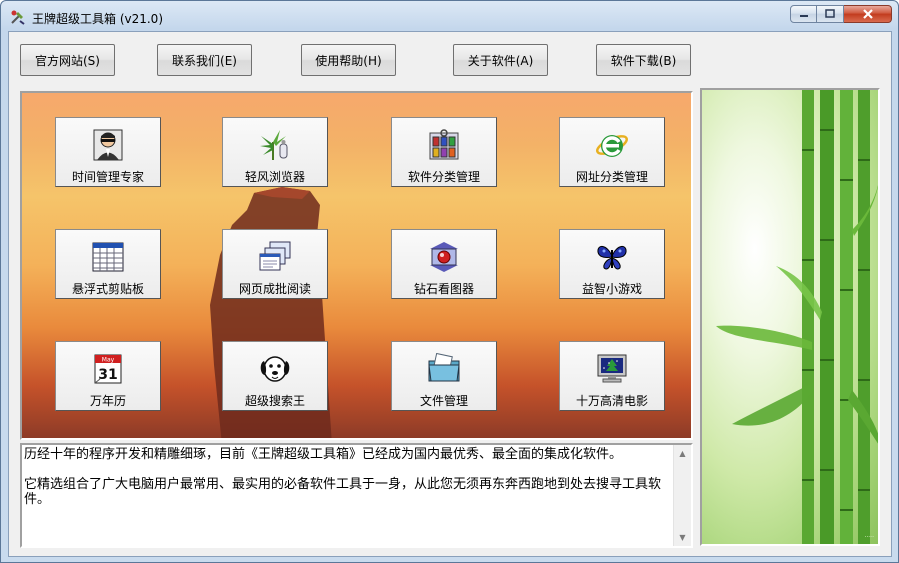 The width and height of the screenshot is (899, 563). Describe the element at coordinates (444, 369) in the screenshot. I see `folder-icon` at that location.